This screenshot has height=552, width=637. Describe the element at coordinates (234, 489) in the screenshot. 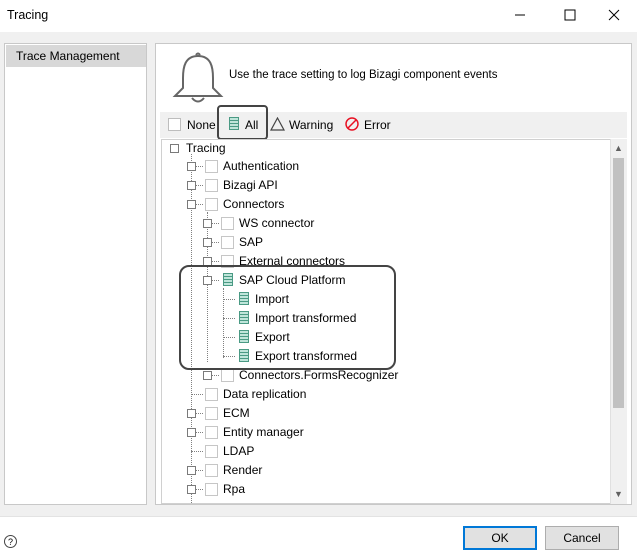

I see `tree-item-rpa: Rpa` at that location.